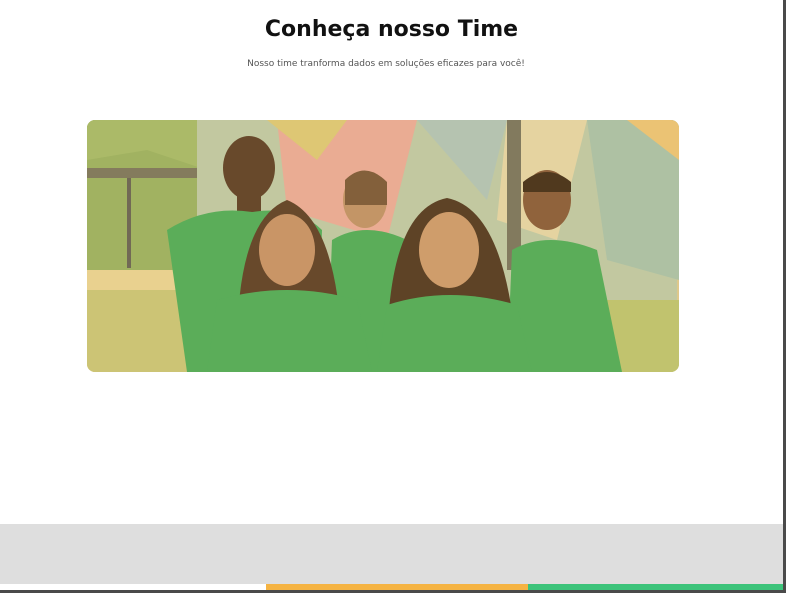 The image size is (786, 593). Describe the element at coordinates (391, 554) in the screenshot. I see `footer-band` at that location.